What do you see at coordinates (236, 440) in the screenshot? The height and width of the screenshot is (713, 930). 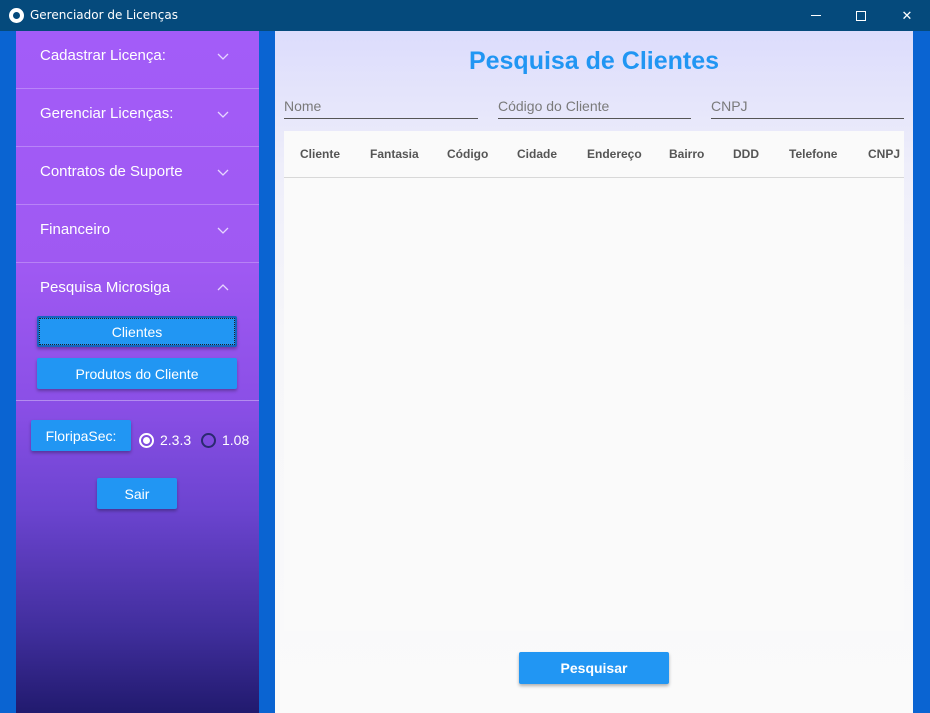 I see `radio-label: 1.08` at bounding box center [236, 440].